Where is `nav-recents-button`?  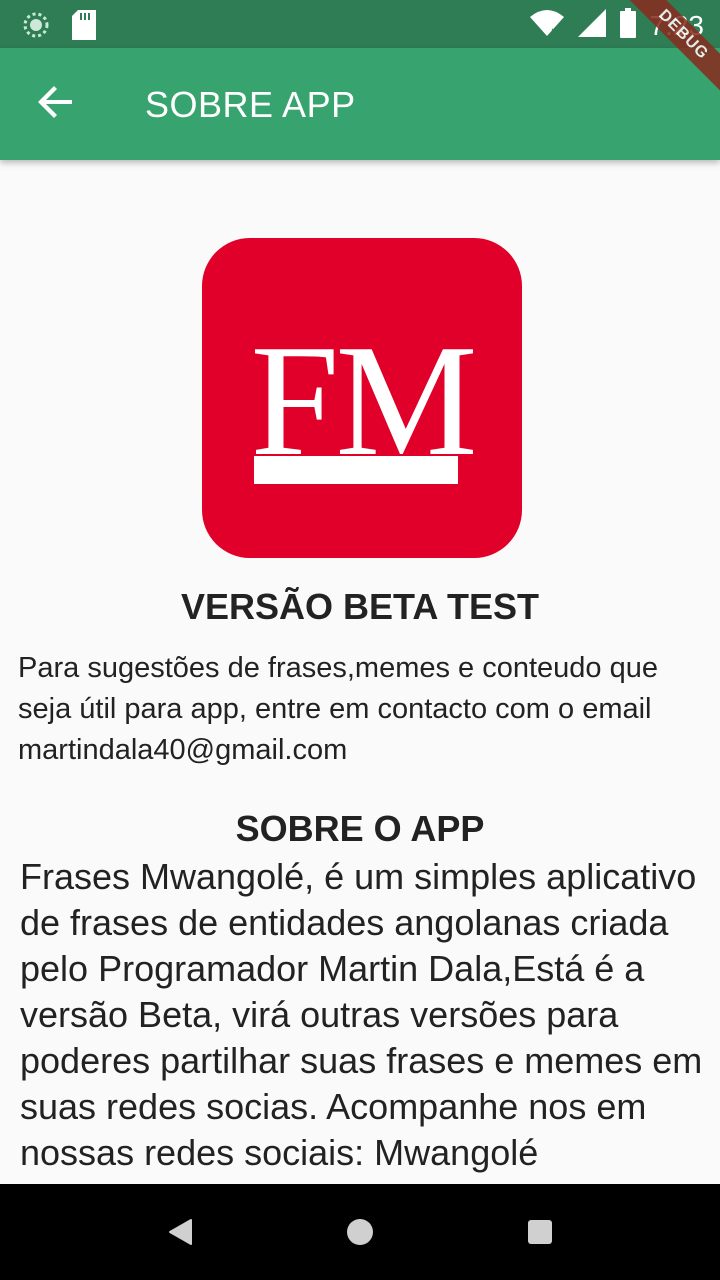 nav-recents-button is located at coordinates (540, 1234).